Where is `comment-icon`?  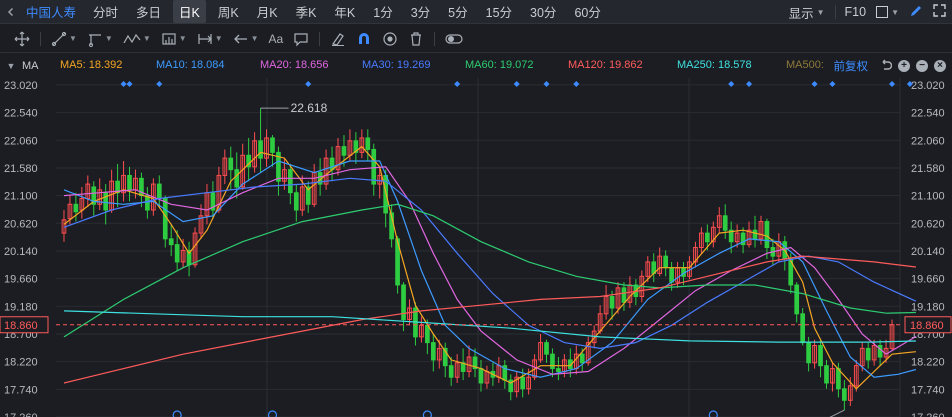
comment-icon is located at coordinates (301, 39).